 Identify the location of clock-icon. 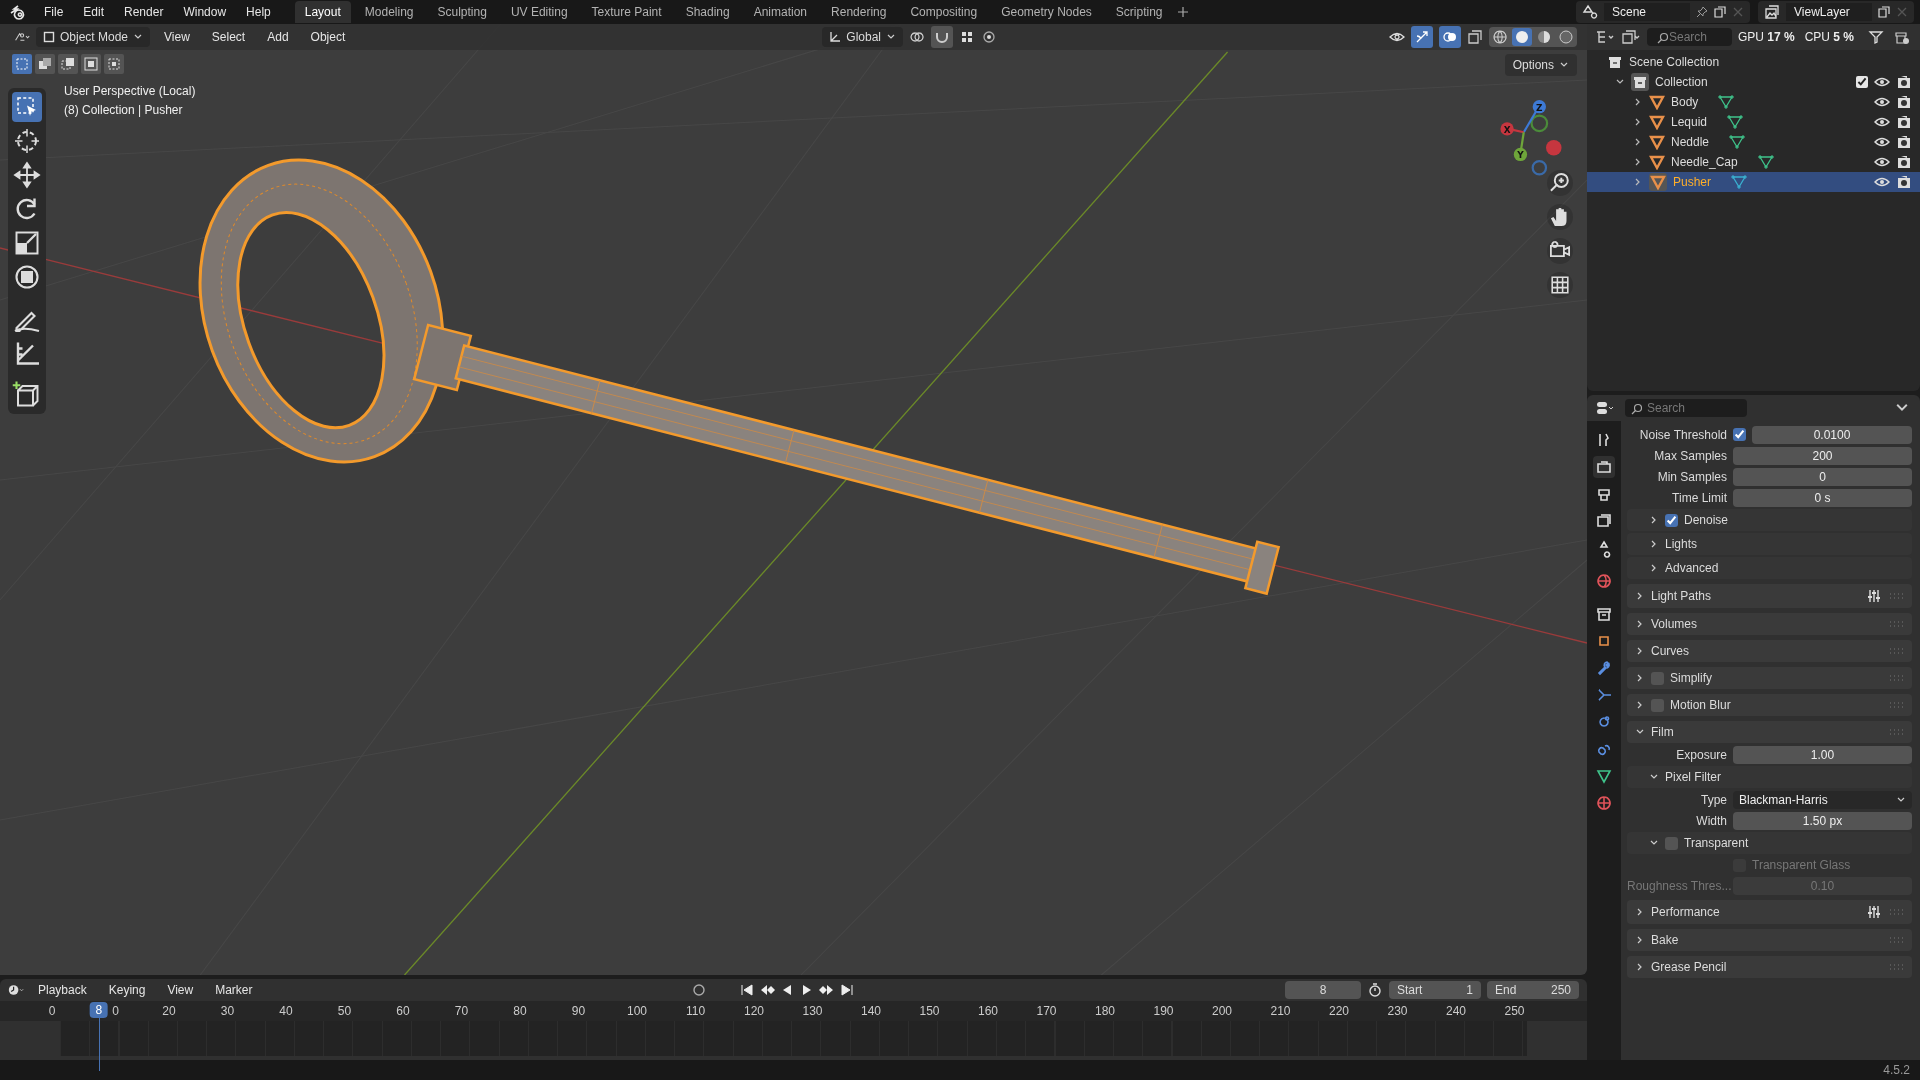
(16, 990).